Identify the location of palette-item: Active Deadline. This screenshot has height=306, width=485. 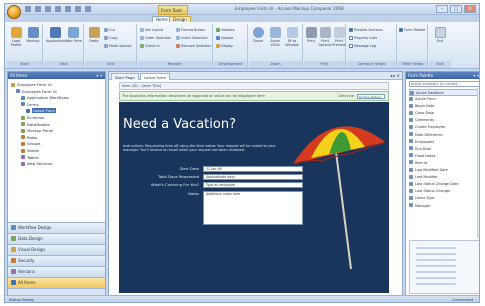
(444, 93).